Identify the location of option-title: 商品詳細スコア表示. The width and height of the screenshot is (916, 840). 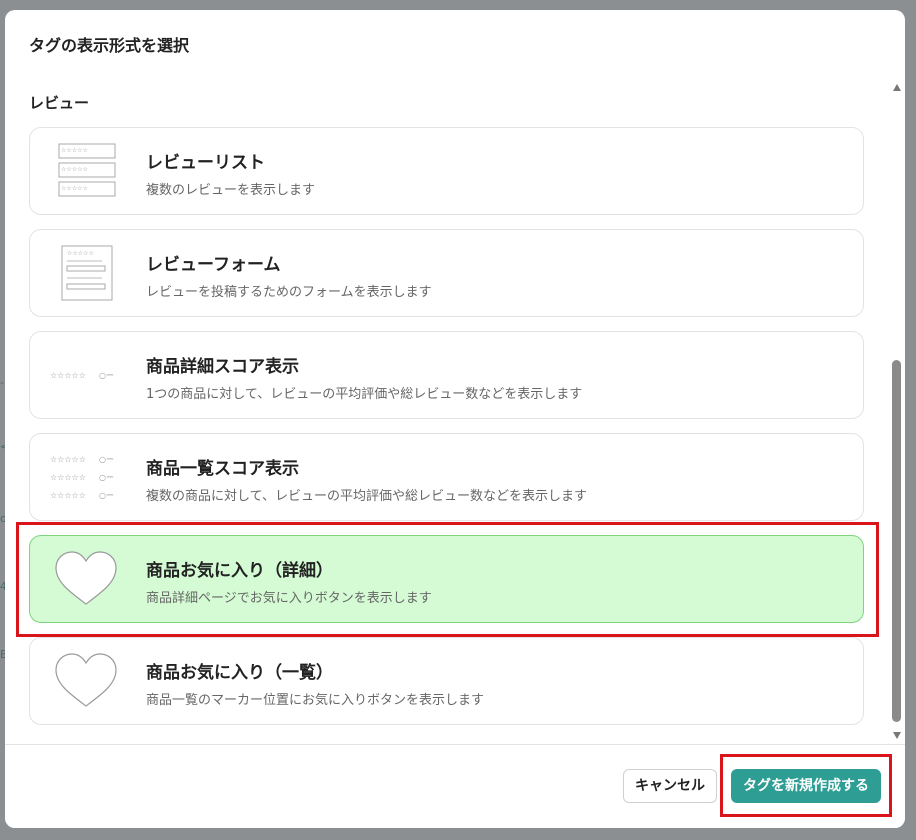
(222, 367).